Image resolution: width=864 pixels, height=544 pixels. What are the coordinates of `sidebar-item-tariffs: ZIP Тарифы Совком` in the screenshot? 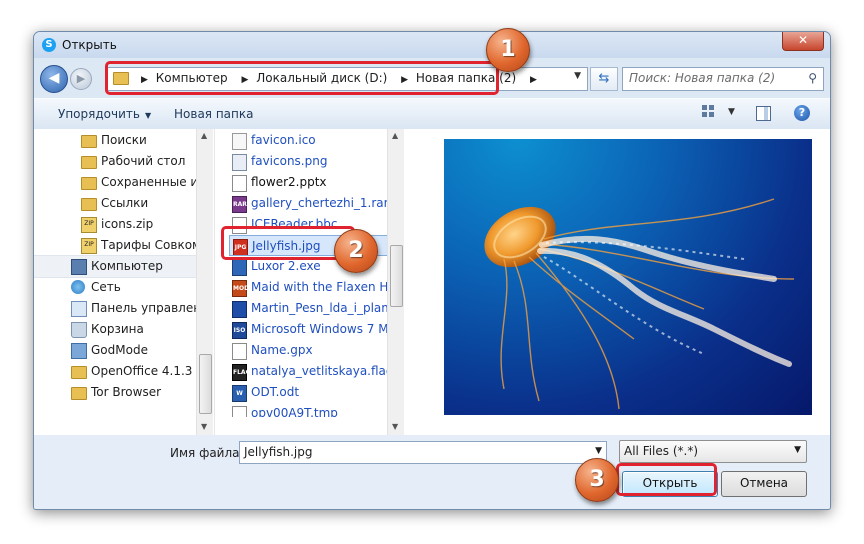 It's located at (118, 245).